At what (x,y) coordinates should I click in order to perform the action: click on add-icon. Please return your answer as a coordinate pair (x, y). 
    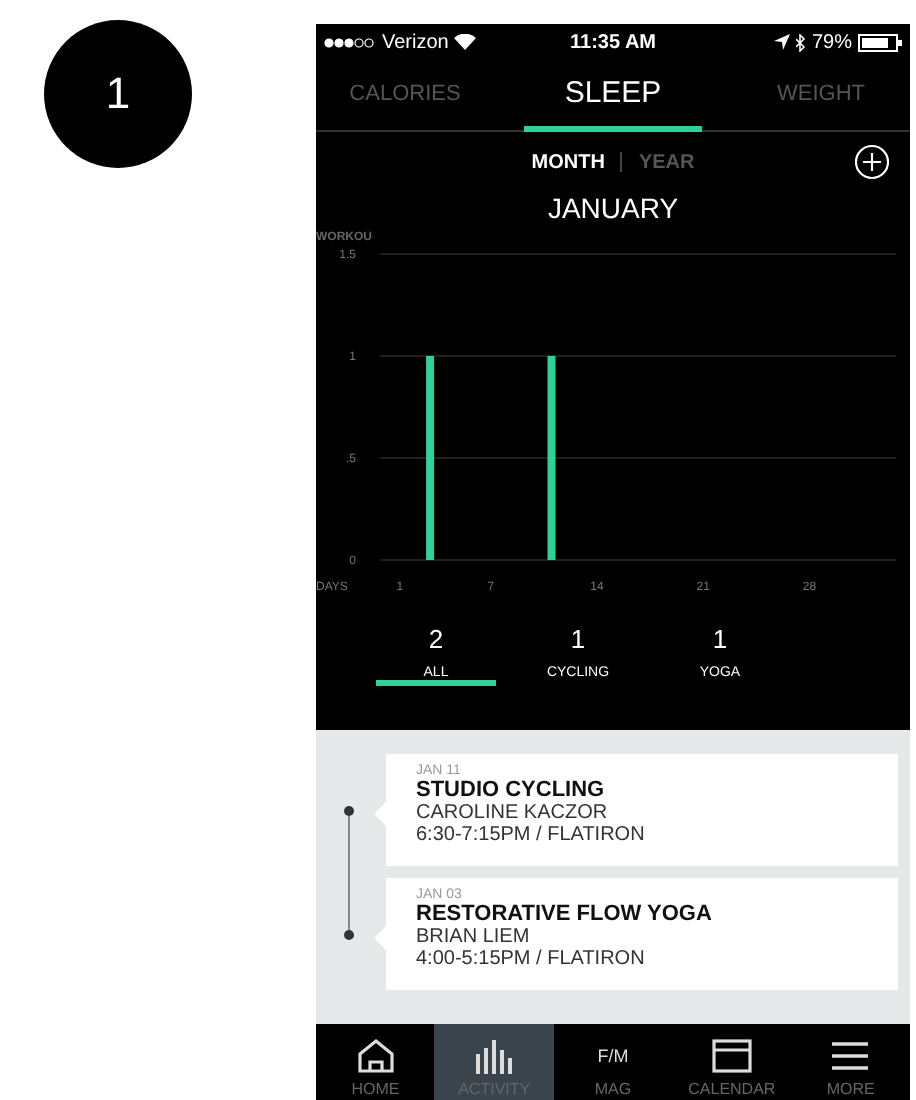
    Looking at the image, I should click on (872, 162).